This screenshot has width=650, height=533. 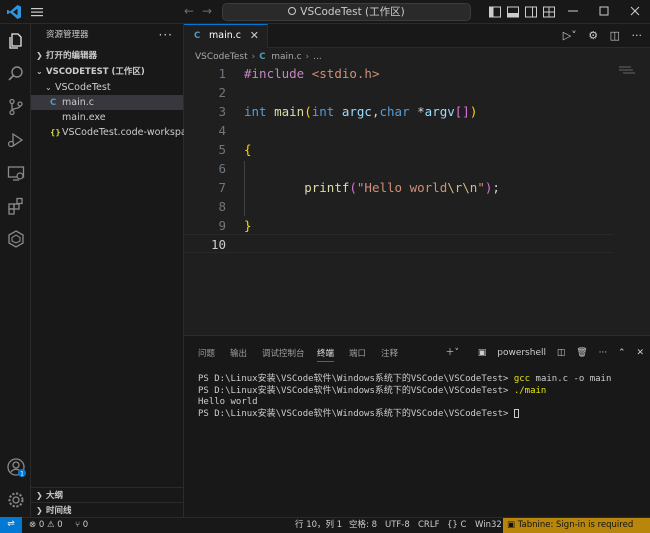 I want to click on split-editor-icon: ◫, so click(x=615, y=35).